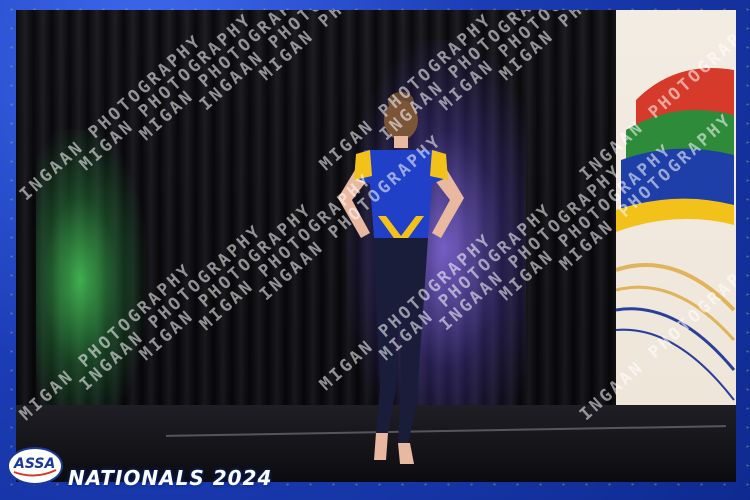 The image size is (750, 500). Describe the element at coordinates (675, 234) in the screenshot. I see `flag-wave-graphic` at that location.